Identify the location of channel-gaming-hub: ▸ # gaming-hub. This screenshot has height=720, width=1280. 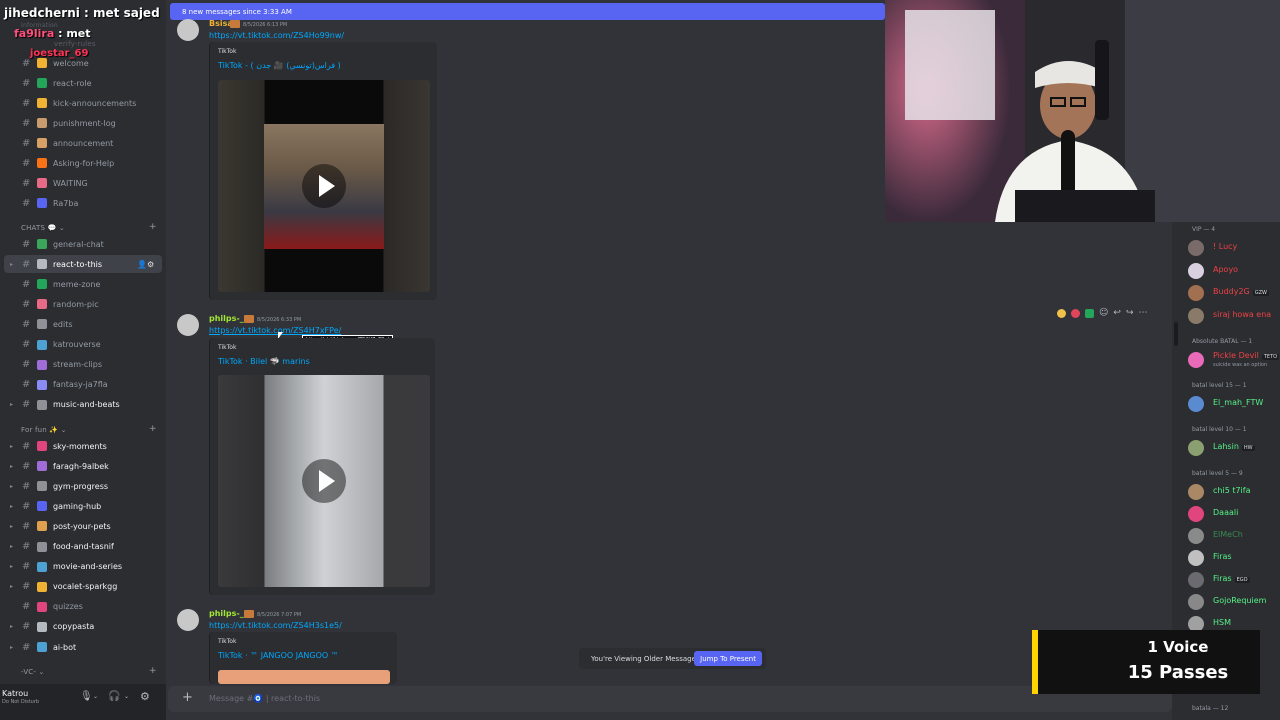
(83, 506).